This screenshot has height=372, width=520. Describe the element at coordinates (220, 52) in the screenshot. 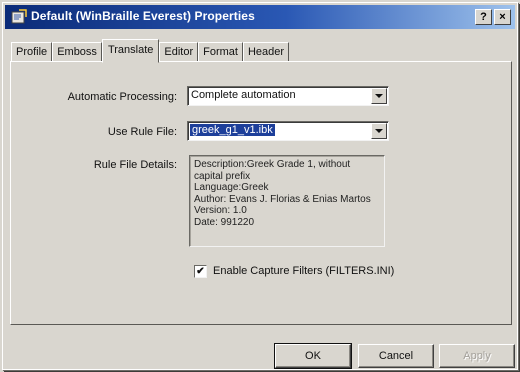

I see `tab-format: Format` at that location.